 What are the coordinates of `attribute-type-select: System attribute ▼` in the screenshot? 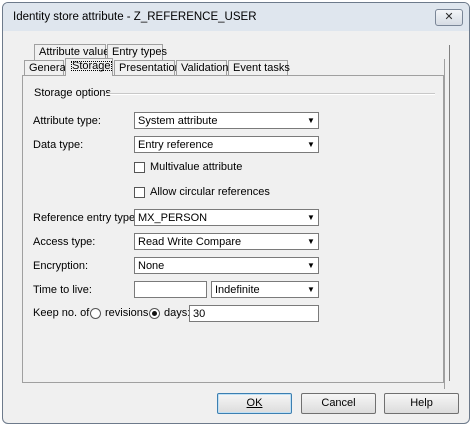 It's located at (226, 120).